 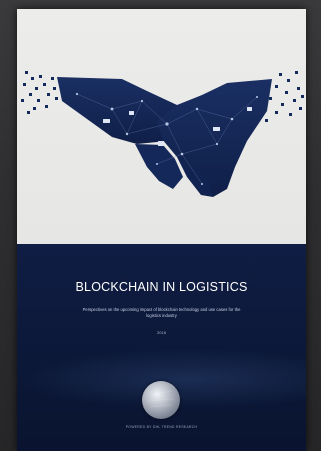 What do you see at coordinates (161, 427) in the screenshot?
I see `brand-label: POWERED BY DHL TREND RESEARCH` at bounding box center [161, 427].